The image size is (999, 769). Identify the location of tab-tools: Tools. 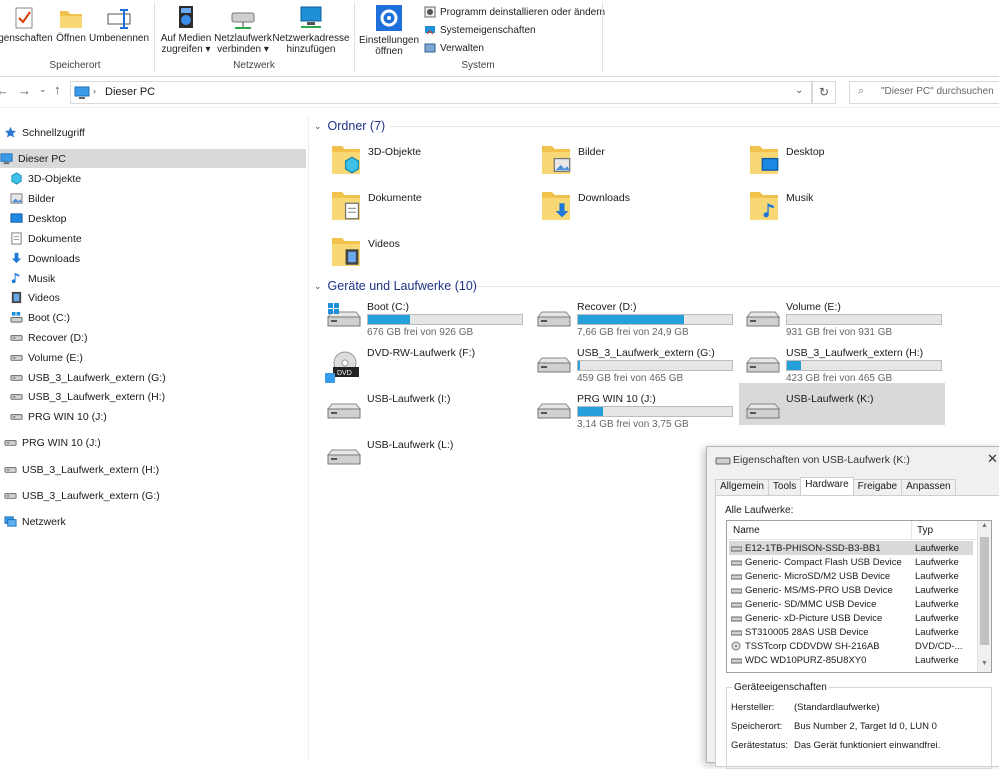
(784, 487).